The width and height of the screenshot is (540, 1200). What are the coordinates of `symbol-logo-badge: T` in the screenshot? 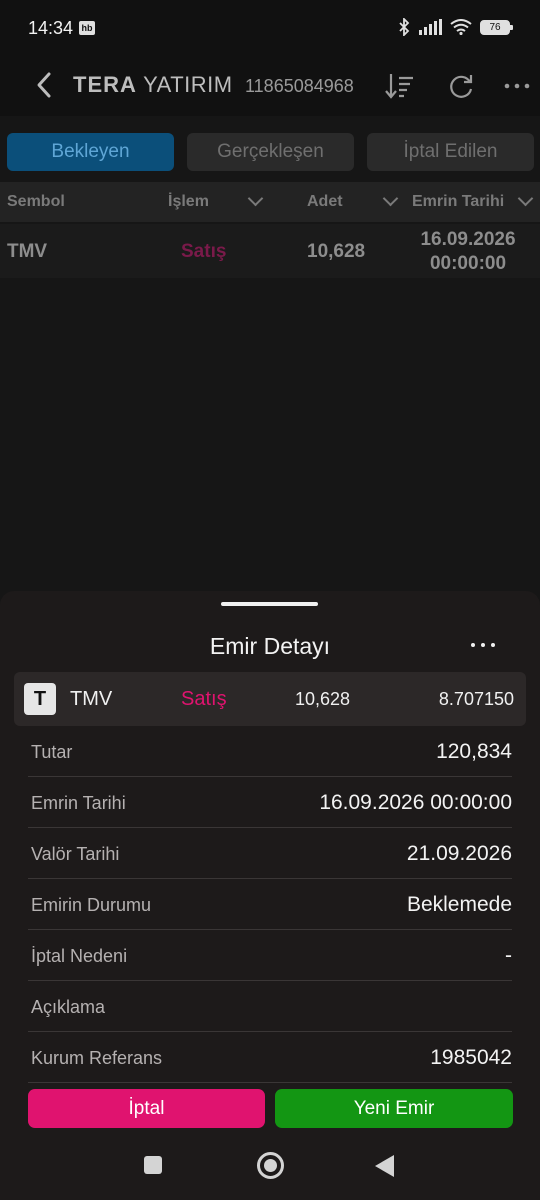 It's located at (40, 699).